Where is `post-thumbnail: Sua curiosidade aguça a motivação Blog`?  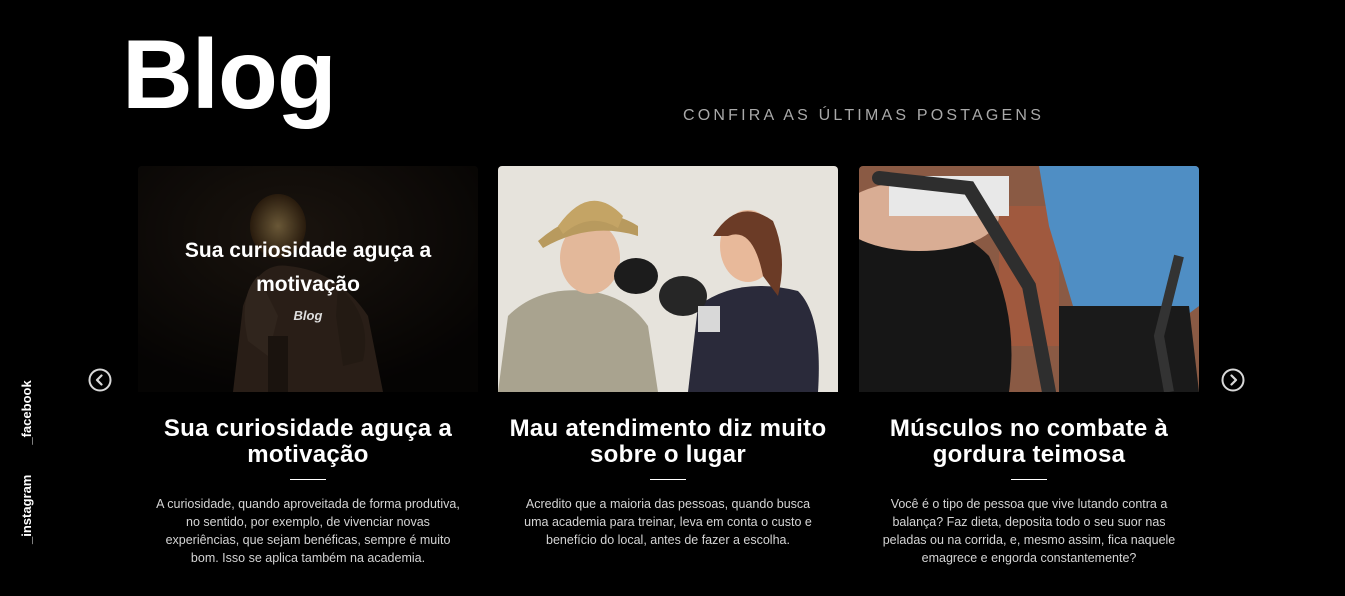
post-thumbnail: Sua curiosidade aguça a motivação Blog is located at coordinates (308, 279).